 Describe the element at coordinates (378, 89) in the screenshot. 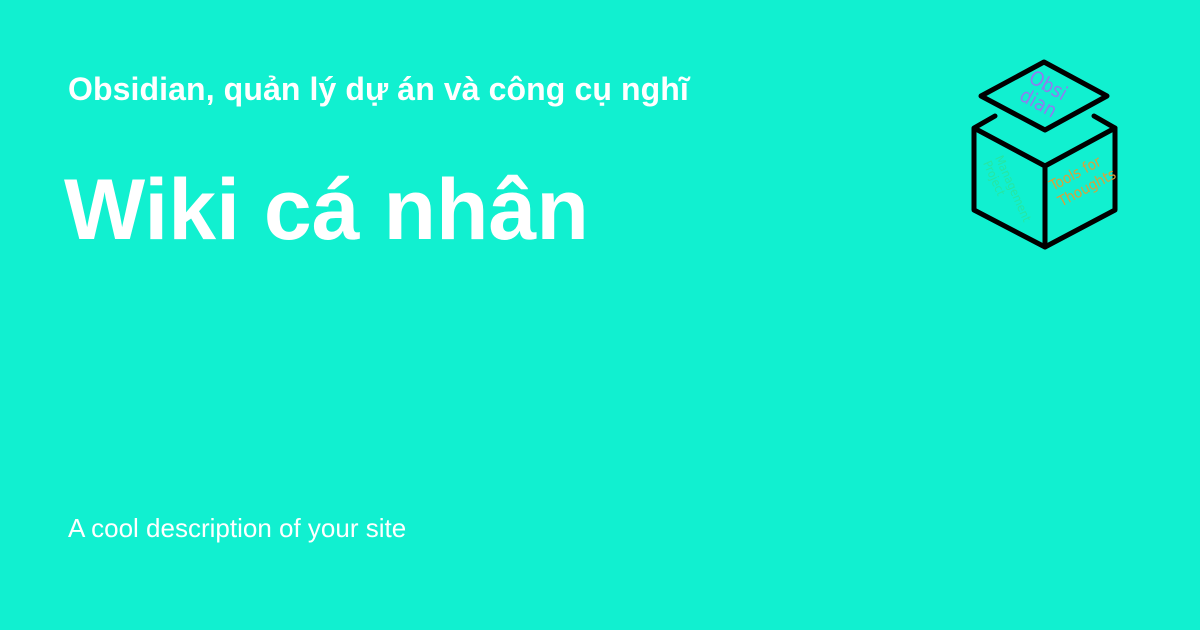

I see `site-subtitle: Obsidian, quản lý dự án và công cụ nghĩ` at that location.